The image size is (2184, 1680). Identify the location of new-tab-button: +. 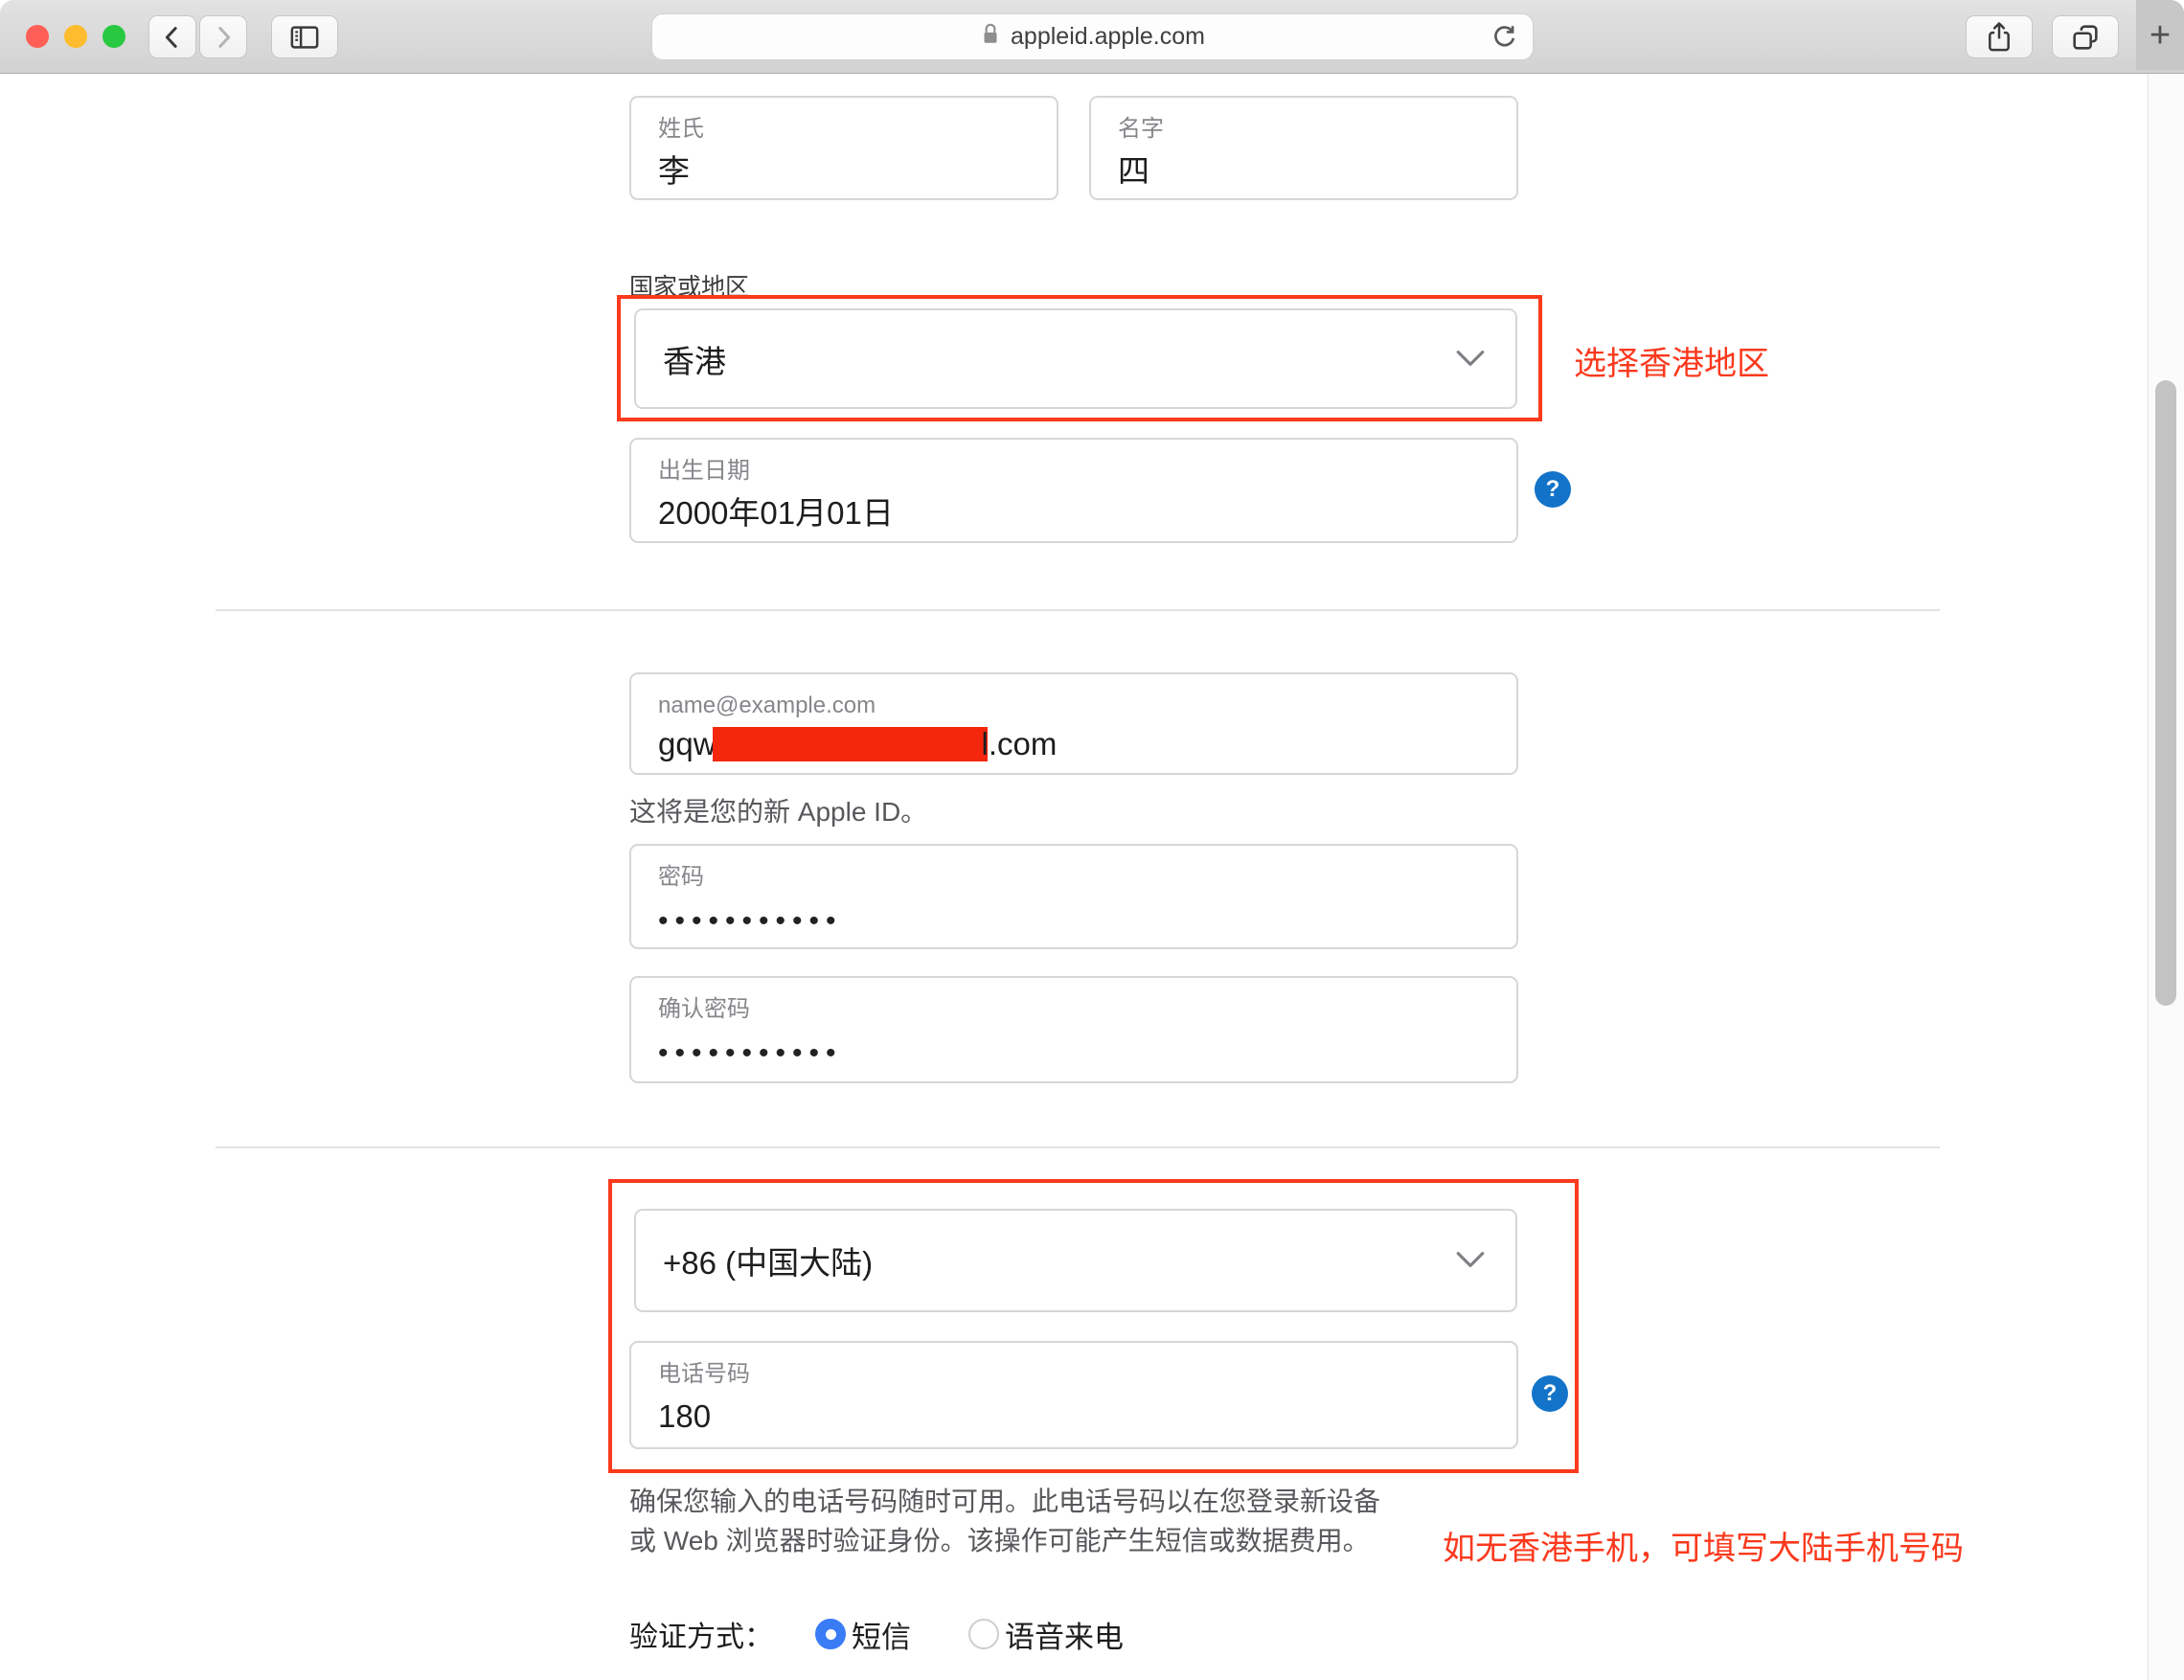
(2160, 35).